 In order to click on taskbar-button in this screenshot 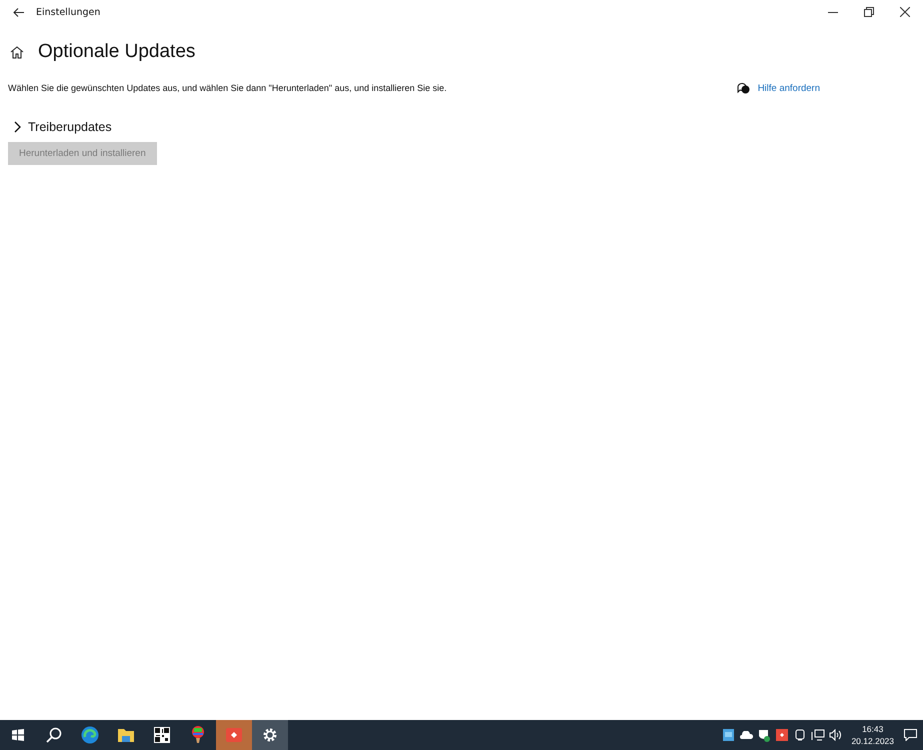, I will do `click(270, 735)`.